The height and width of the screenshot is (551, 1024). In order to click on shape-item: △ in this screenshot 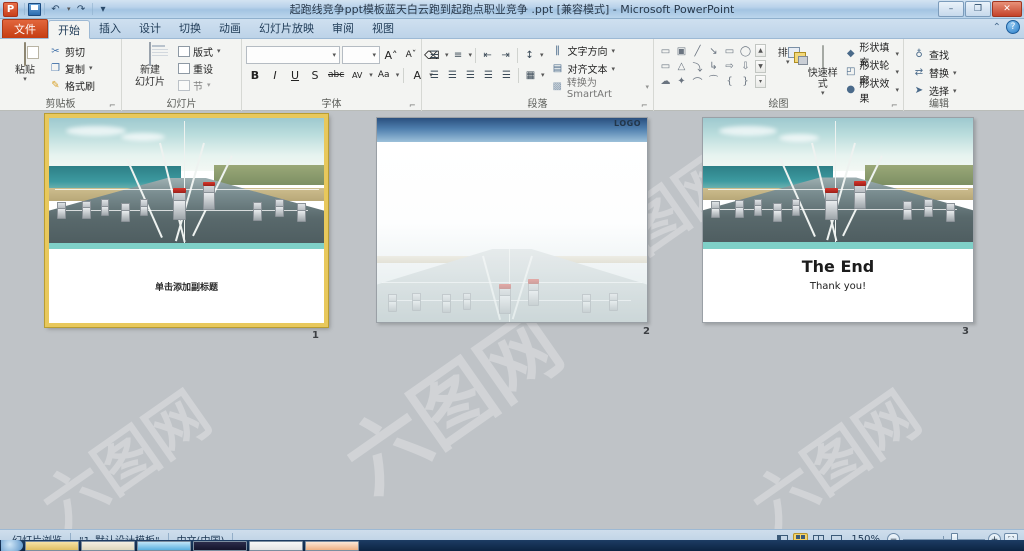, I will do `click(681, 66)`.